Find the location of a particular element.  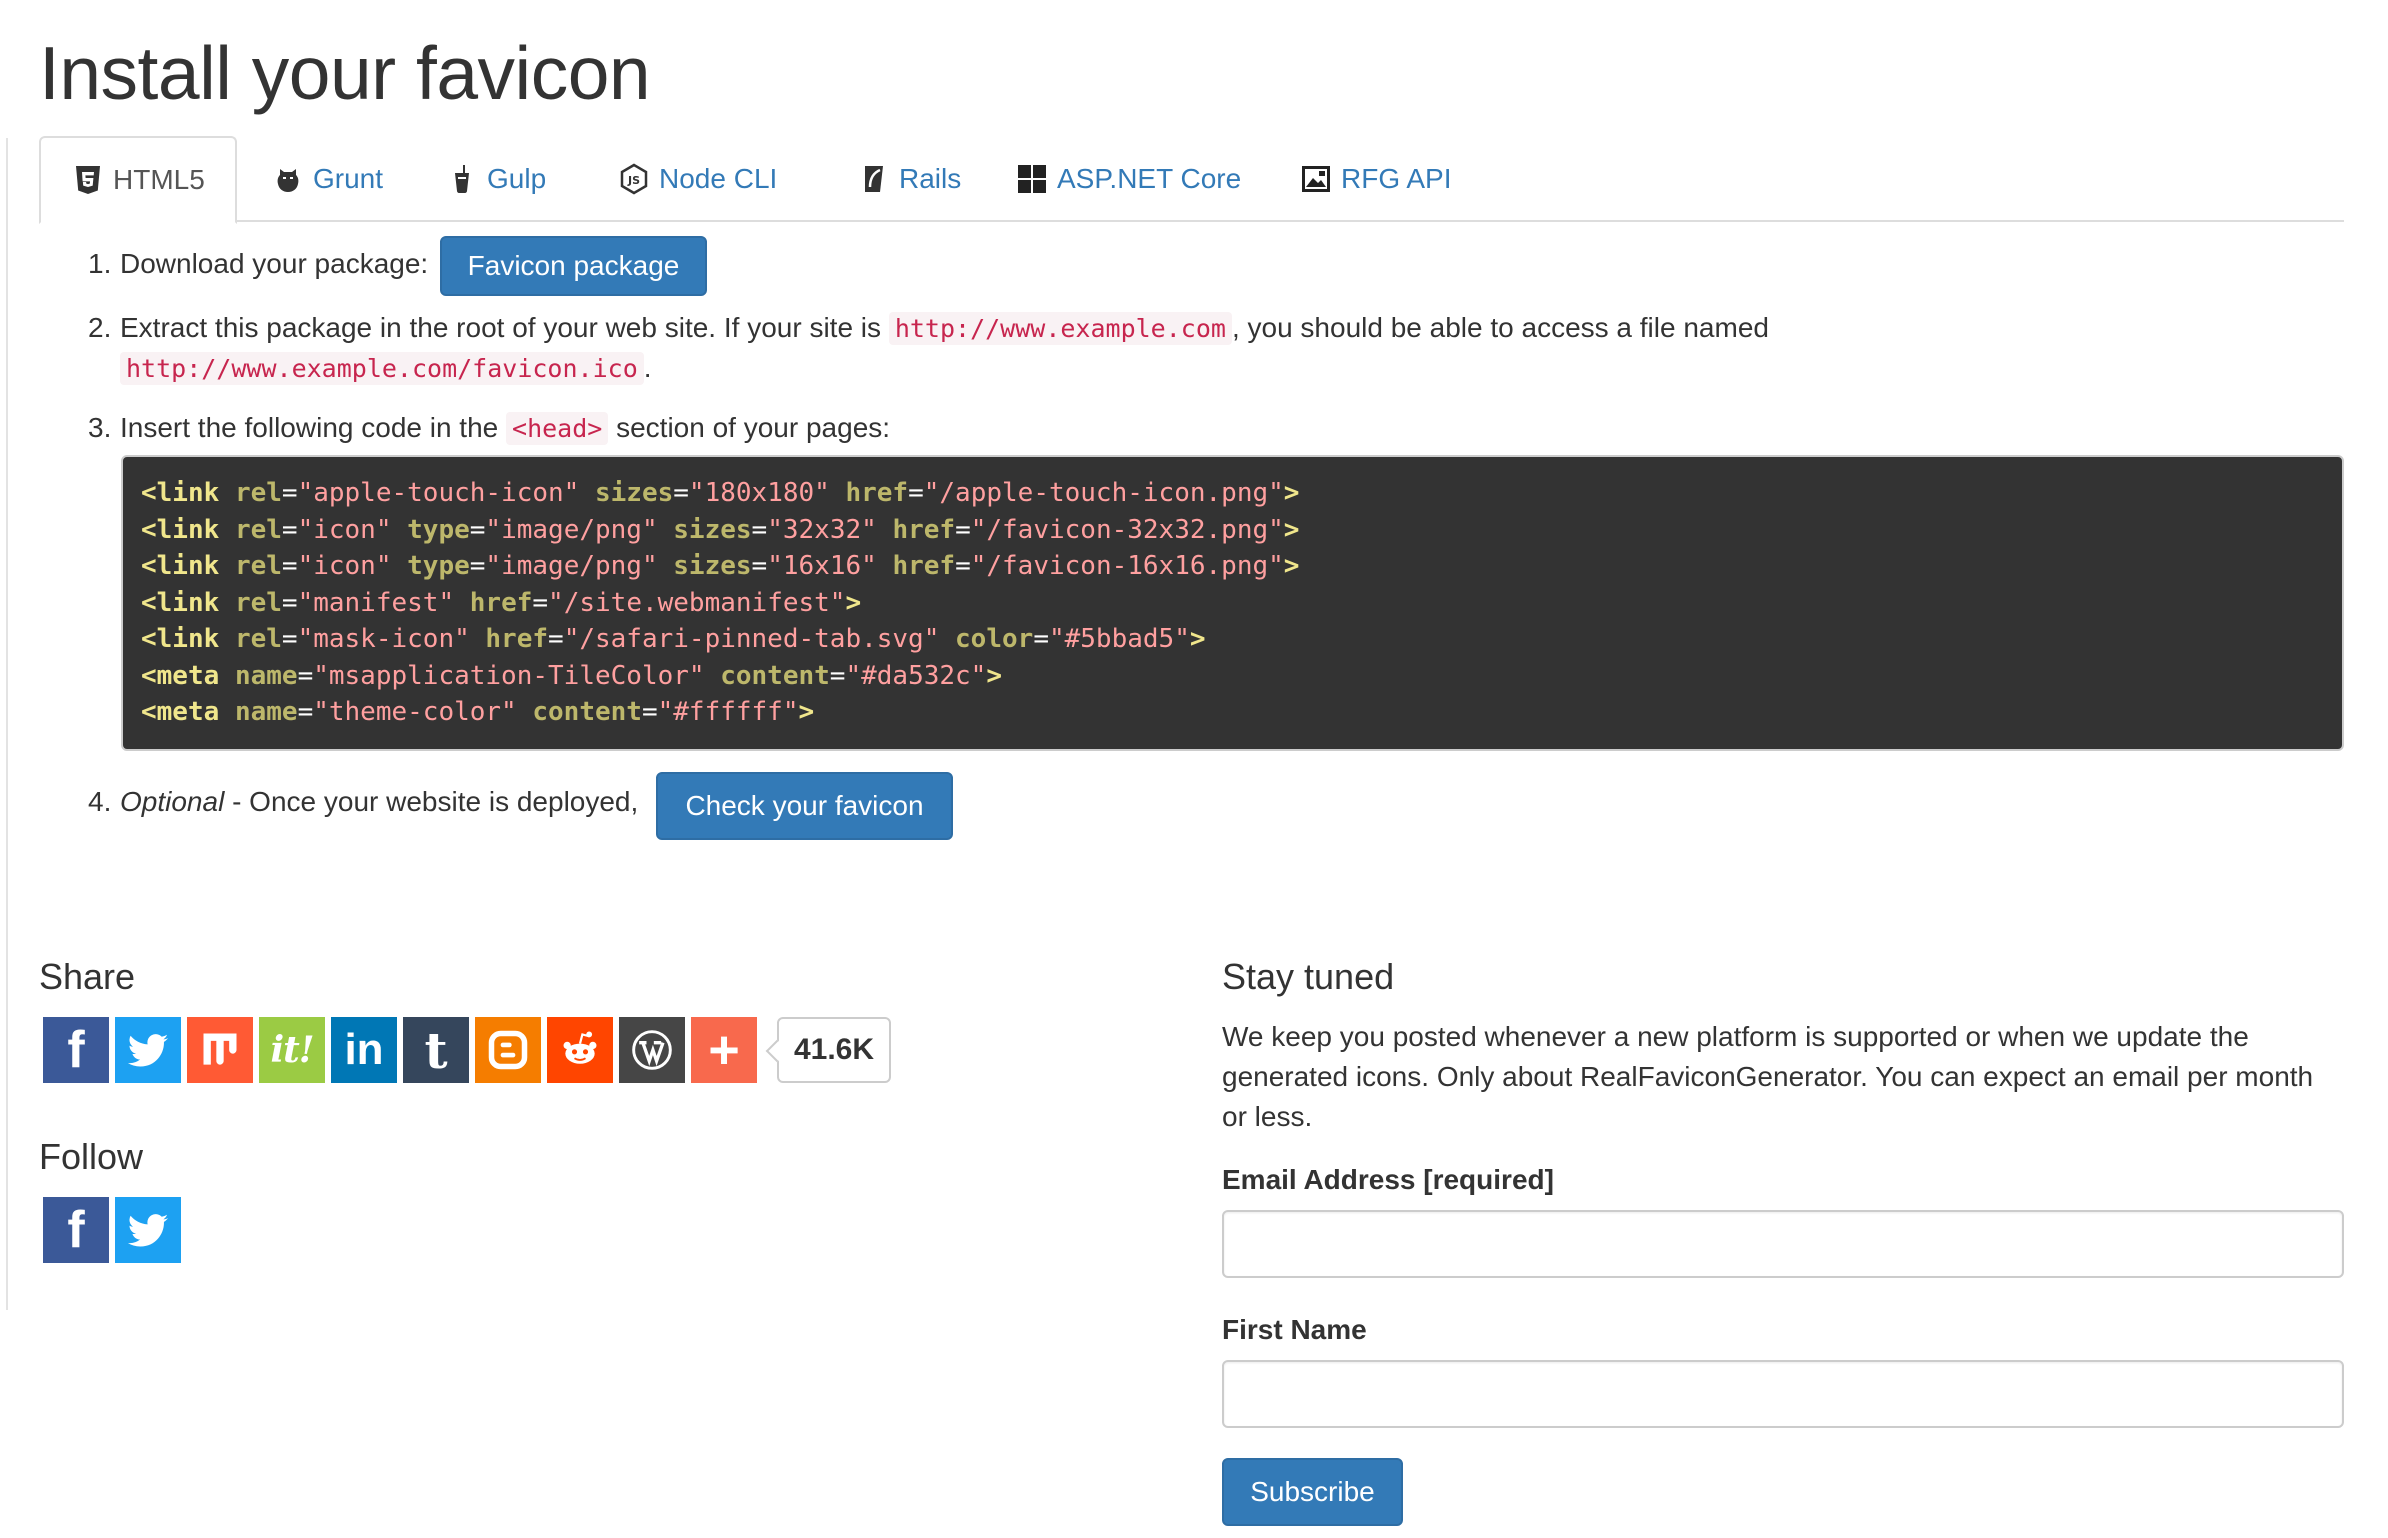

tab-gulp: Gulp is located at coordinates (495, 179).